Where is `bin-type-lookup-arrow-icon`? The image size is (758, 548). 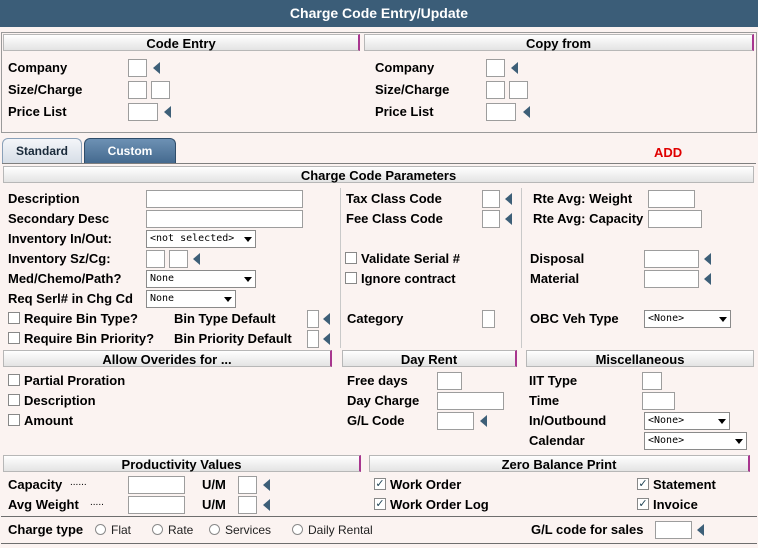
bin-type-lookup-arrow-icon is located at coordinates (326, 319).